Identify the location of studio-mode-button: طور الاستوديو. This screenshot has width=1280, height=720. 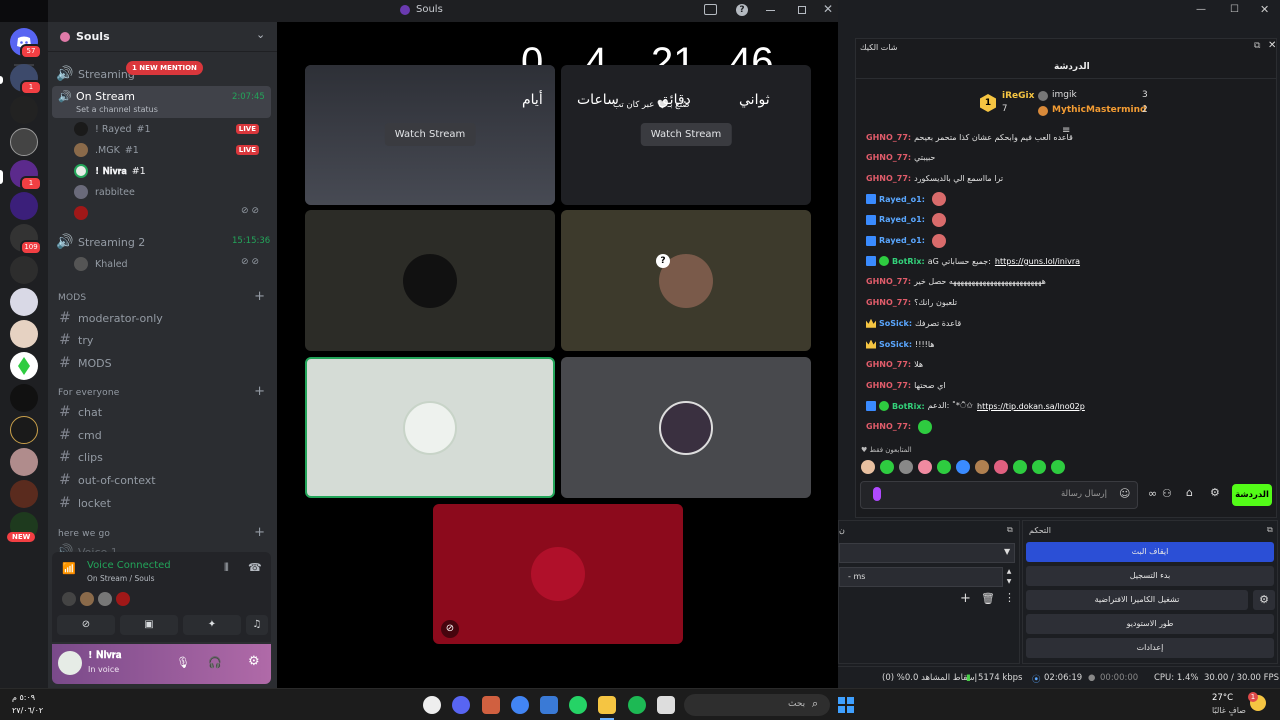
(1150, 624).